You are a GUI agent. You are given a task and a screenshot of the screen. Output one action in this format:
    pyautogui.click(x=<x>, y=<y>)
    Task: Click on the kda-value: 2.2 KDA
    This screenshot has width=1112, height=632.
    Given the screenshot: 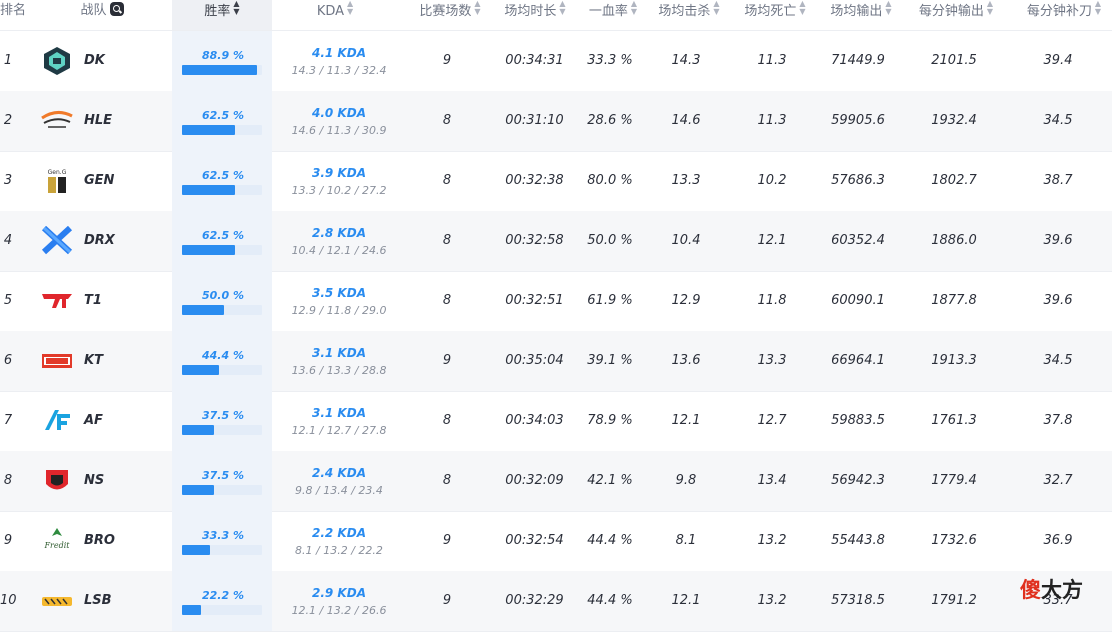 What is the action you would take?
    pyautogui.click(x=339, y=533)
    